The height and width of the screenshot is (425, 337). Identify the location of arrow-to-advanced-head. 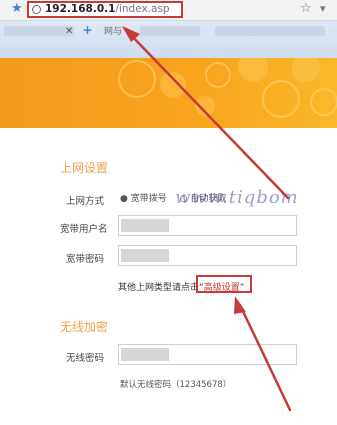
(240, 305).